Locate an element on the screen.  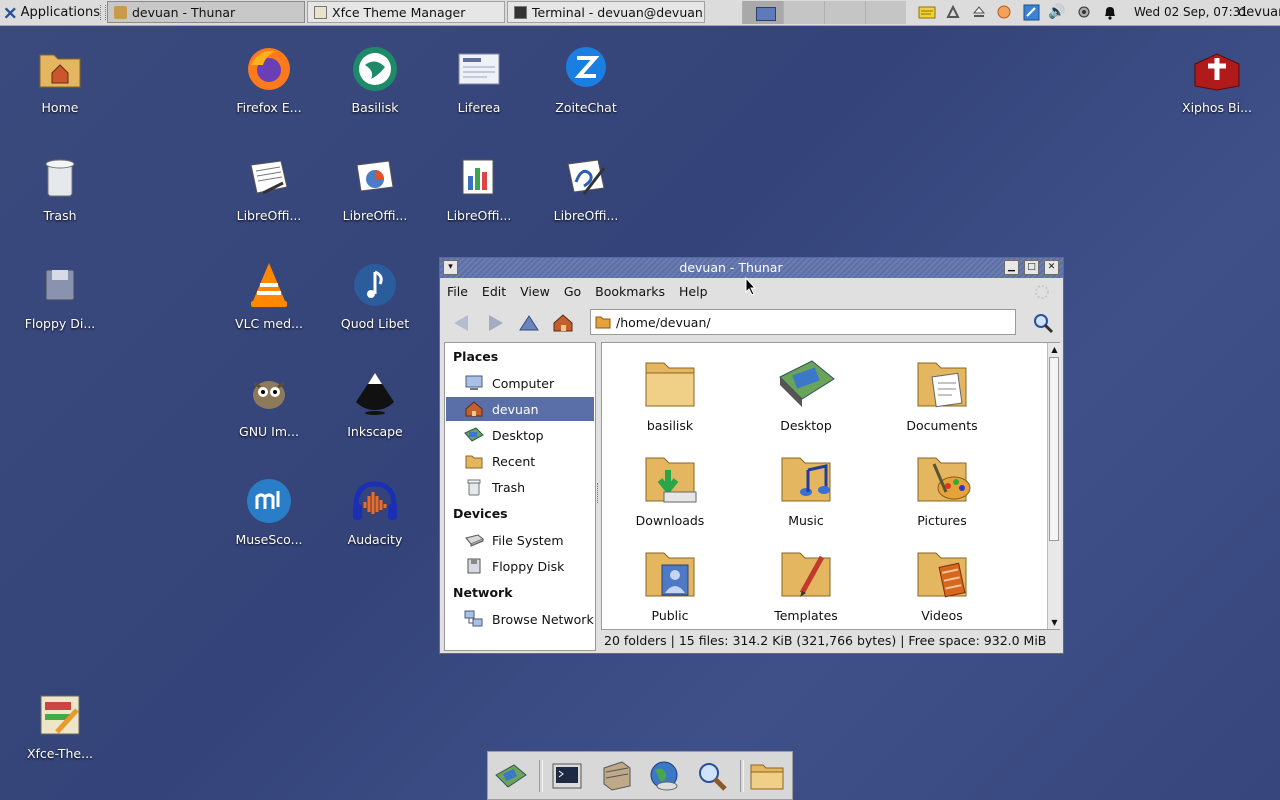
dock-show-desktop is located at coordinates (511, 776).